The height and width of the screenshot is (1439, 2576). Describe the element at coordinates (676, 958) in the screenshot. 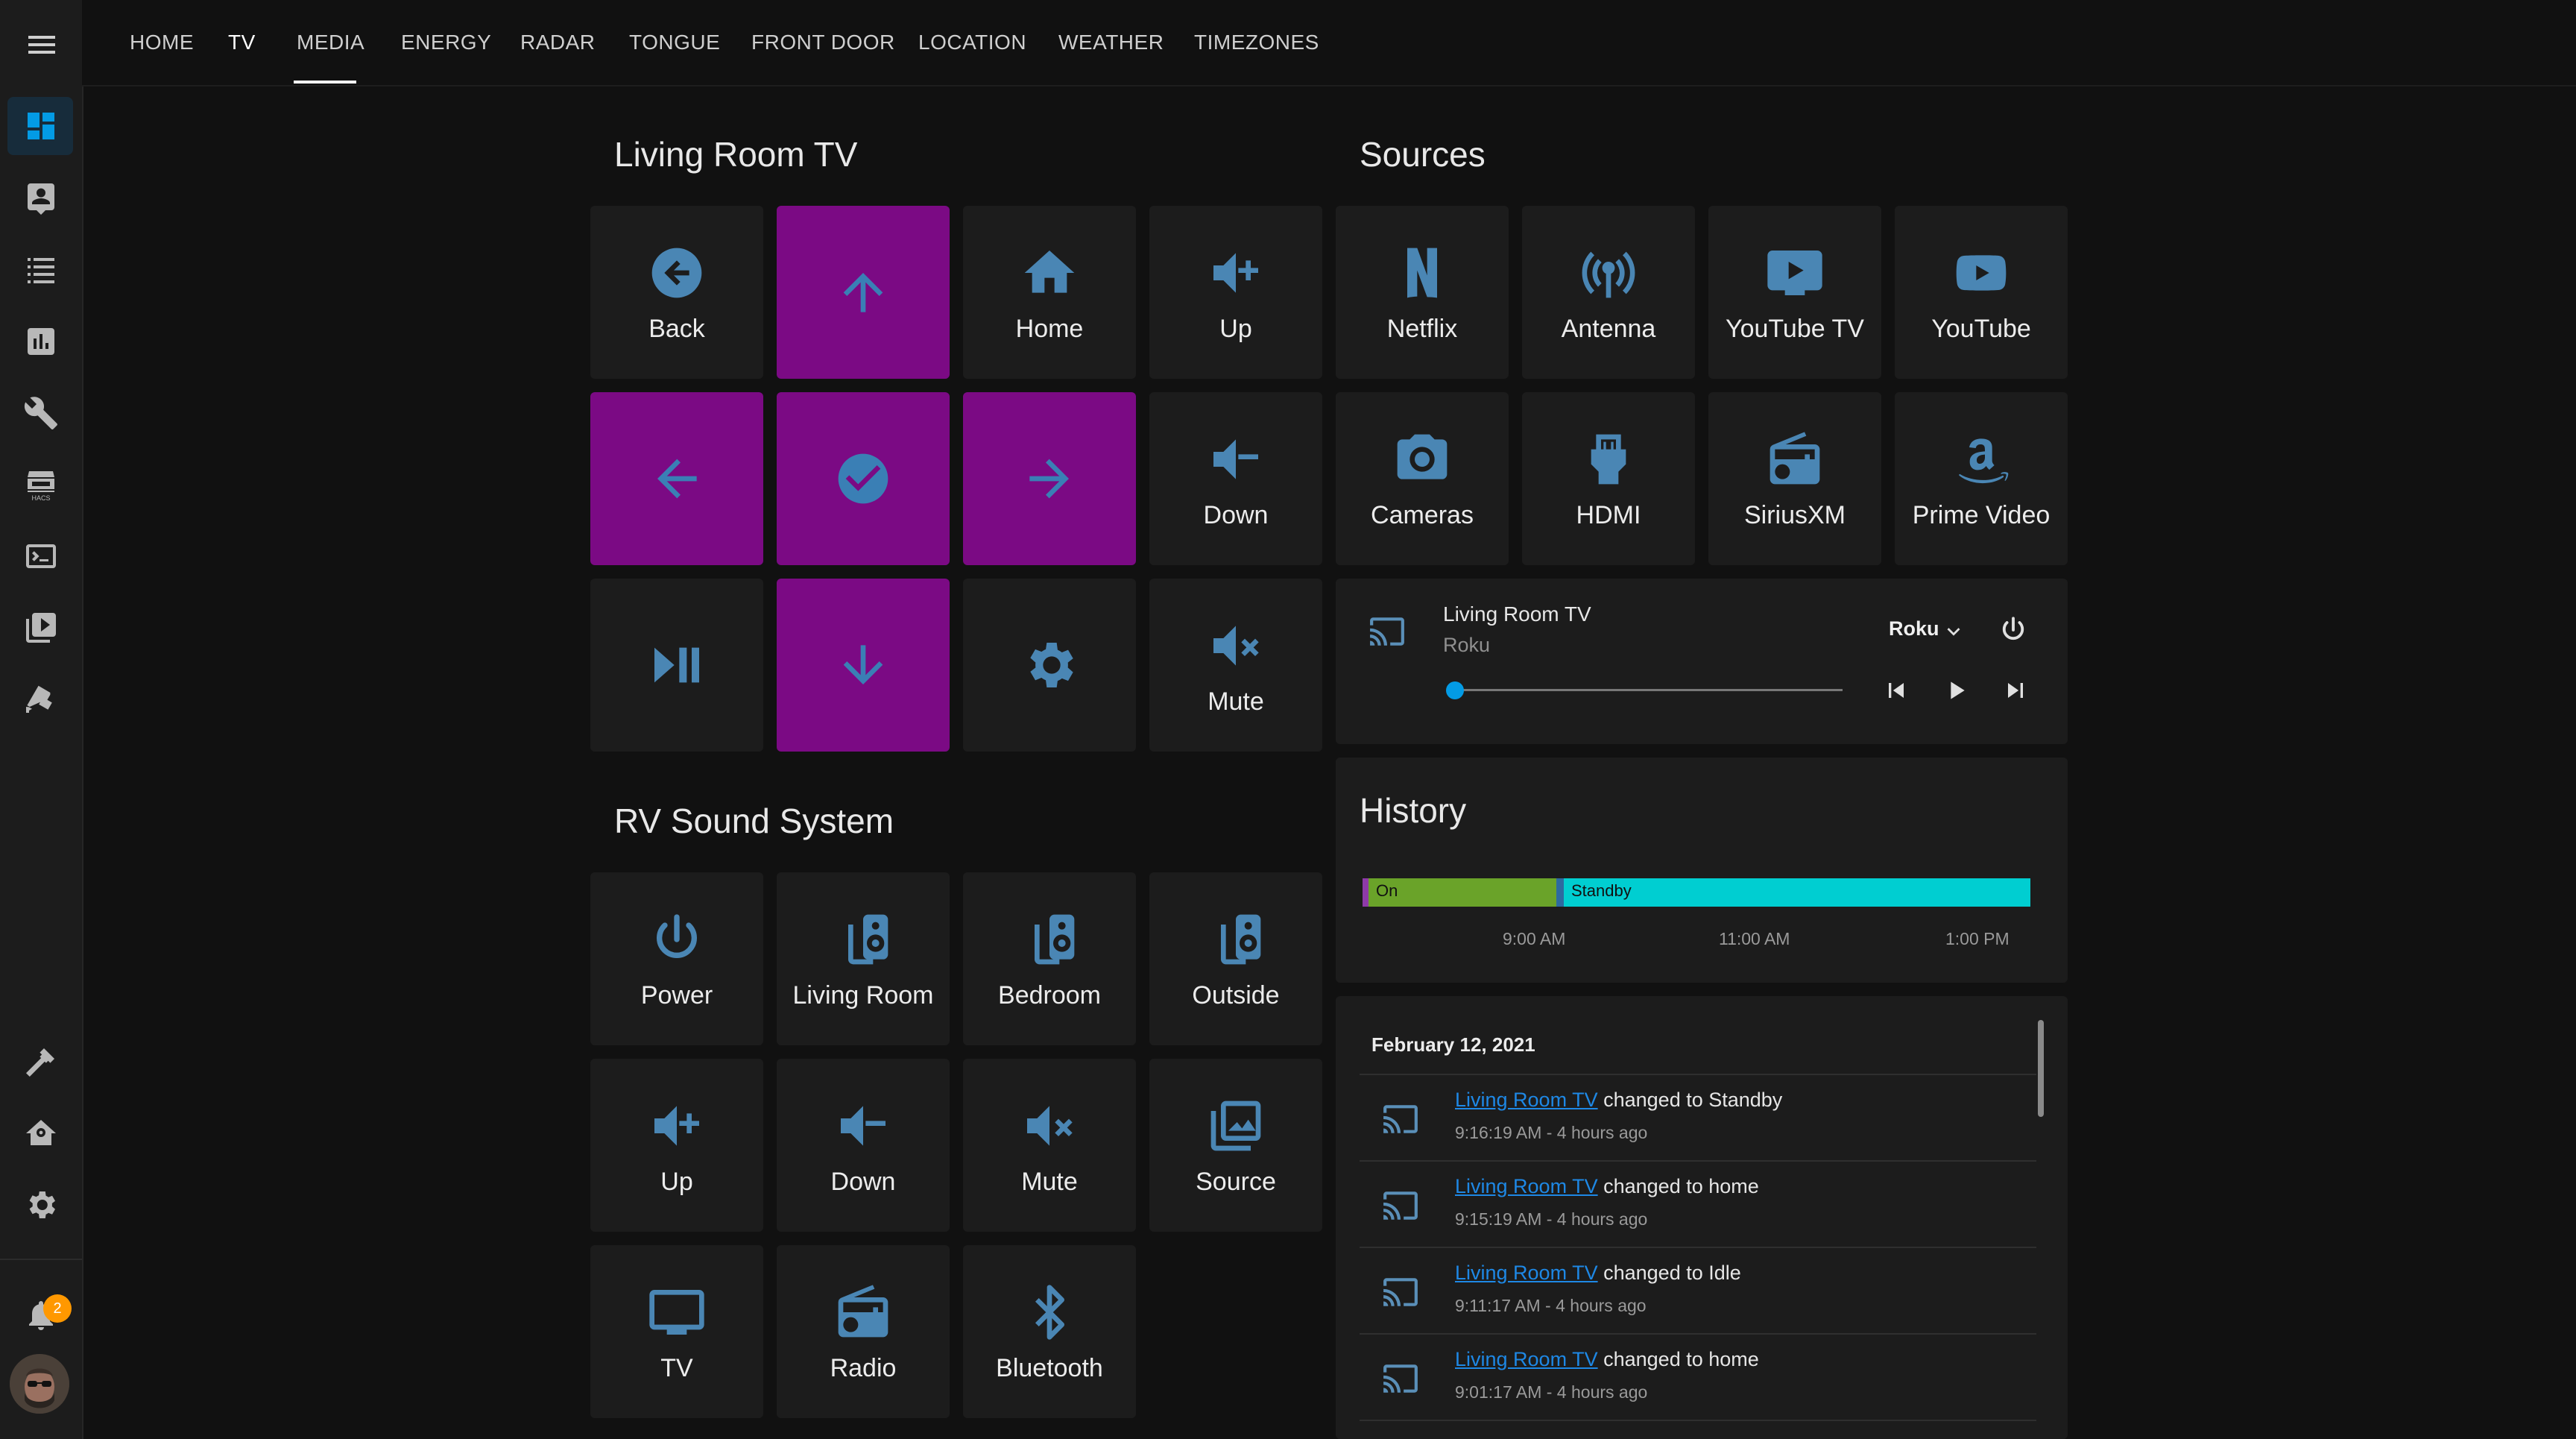

I see `rv-power-button: Power` at that location.